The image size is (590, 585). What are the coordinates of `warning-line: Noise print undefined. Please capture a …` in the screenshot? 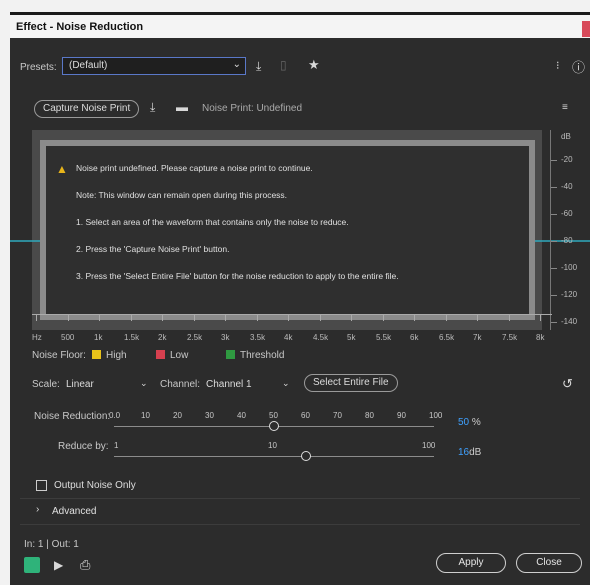 It's located at (194, 168).